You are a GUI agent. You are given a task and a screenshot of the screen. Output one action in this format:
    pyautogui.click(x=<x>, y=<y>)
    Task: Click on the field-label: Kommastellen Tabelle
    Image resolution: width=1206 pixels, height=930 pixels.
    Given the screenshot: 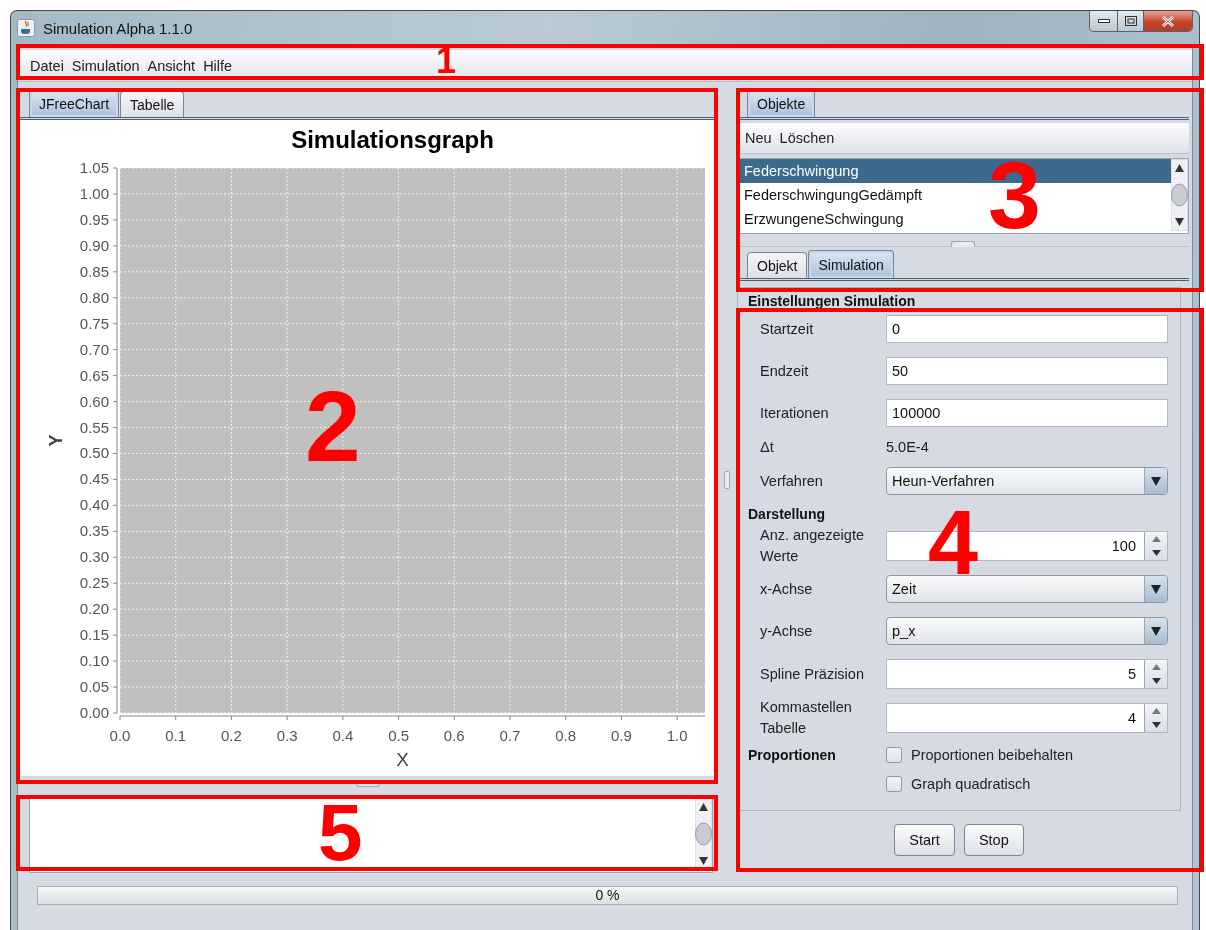 What is the action you would take?
    pyautogui.click(x=806, y=718)
    